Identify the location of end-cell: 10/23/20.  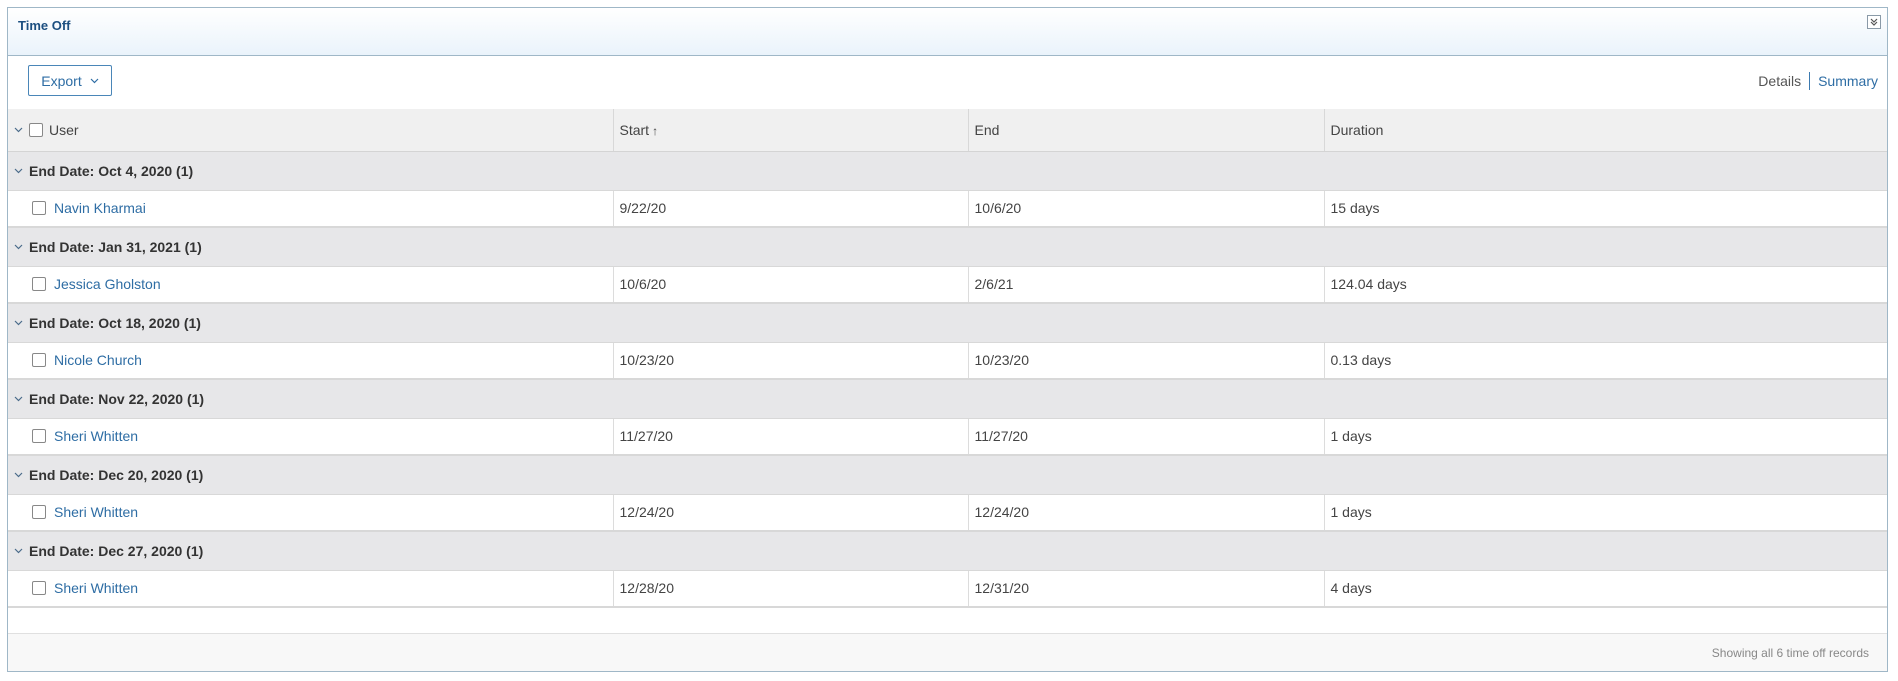
(1146, 361).